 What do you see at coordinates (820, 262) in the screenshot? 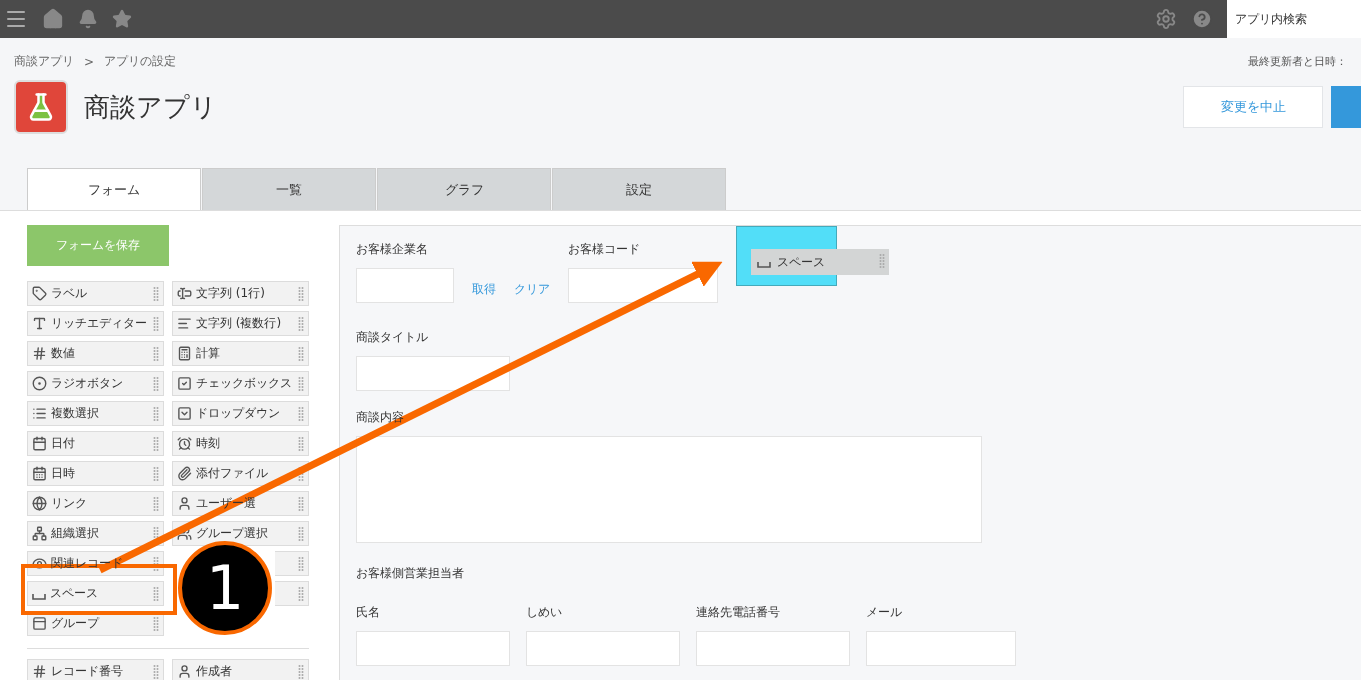
I see `dragged-item: スペース` at bounding box center [820, 262].